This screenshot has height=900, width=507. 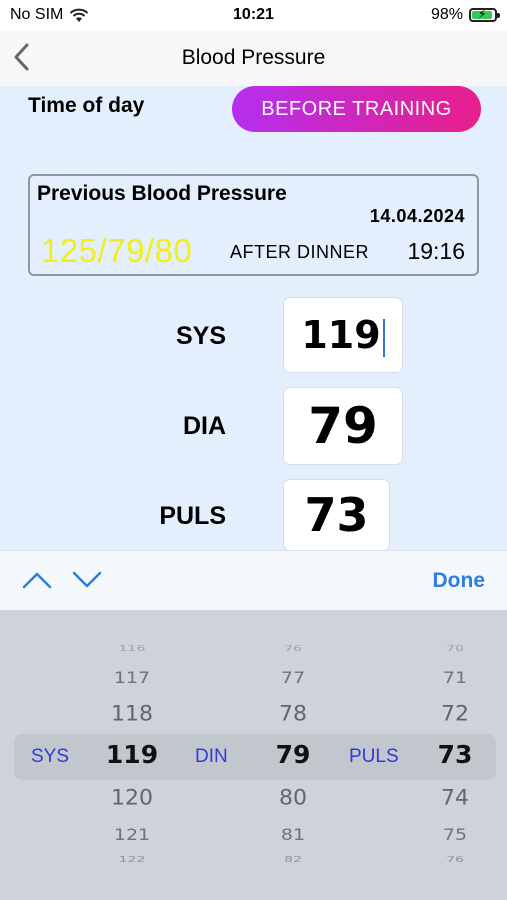 I want to click on dia-label: DIA, so click(x=204, y=426).